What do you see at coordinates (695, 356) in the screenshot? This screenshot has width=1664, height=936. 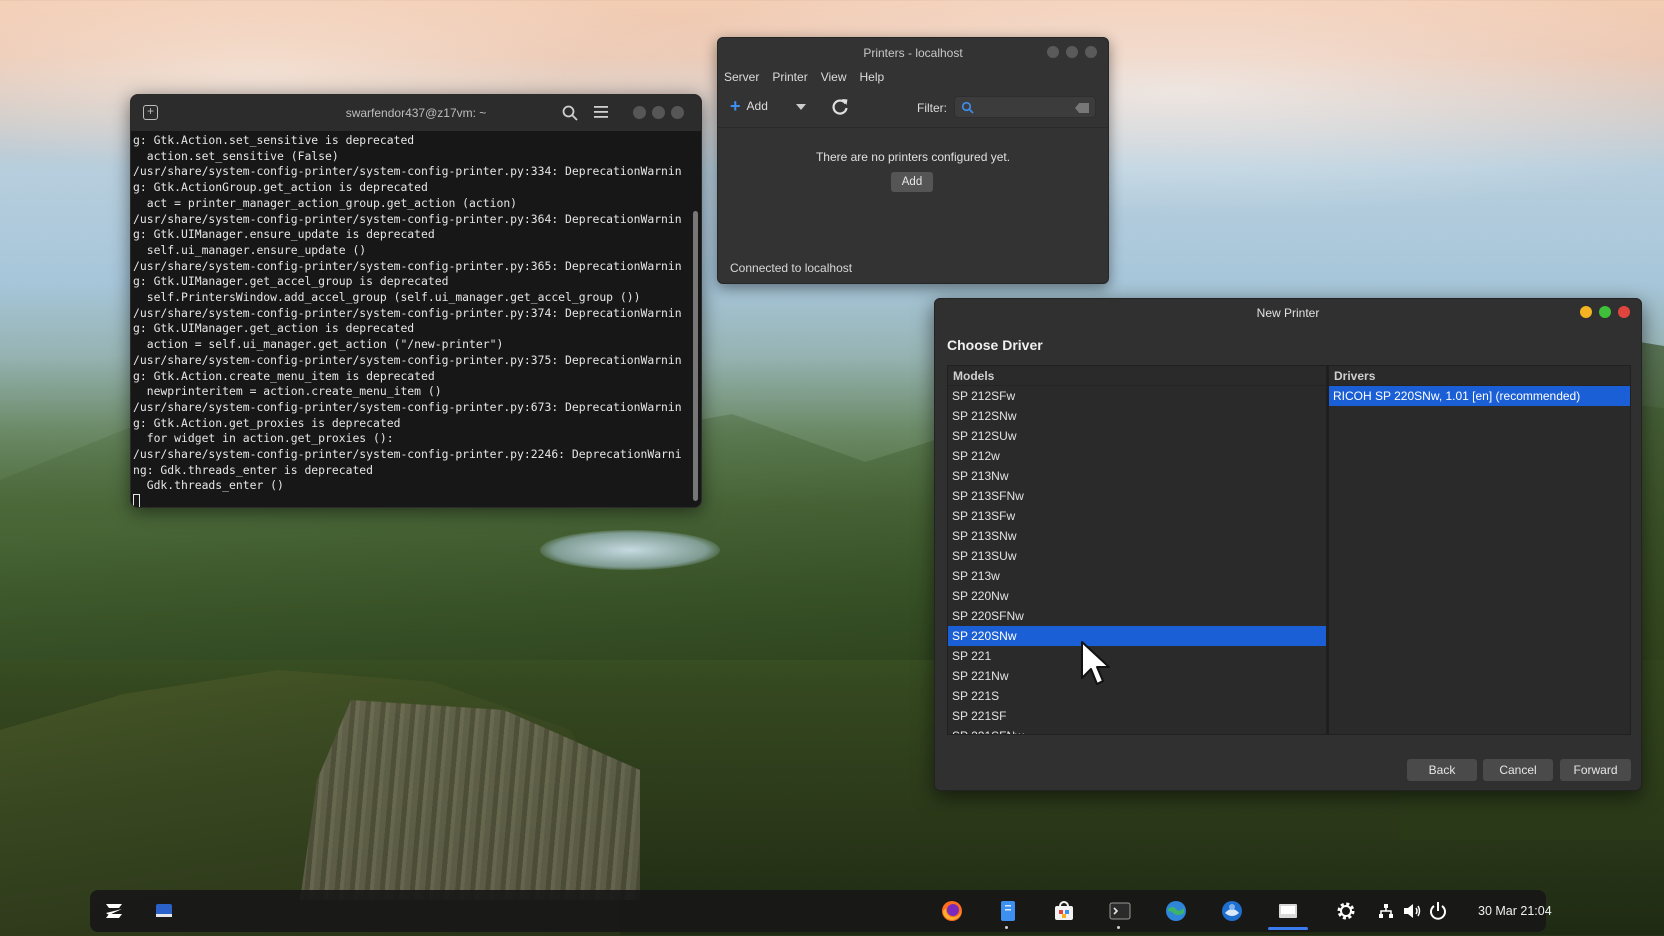 I see `terminal-scrollbar` at bounding box center [695, 356].